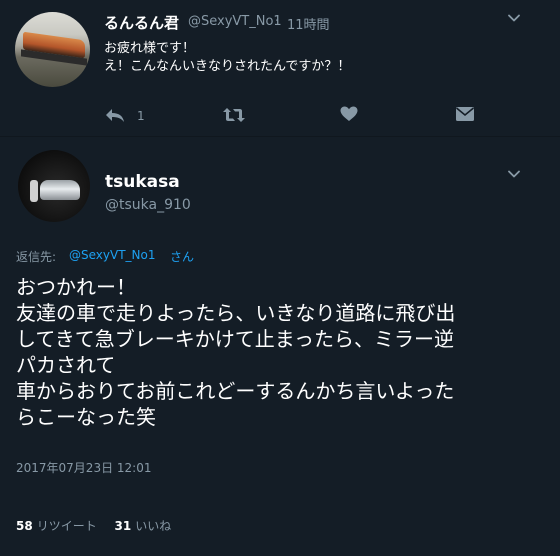 The height and width of the screenshot is (556, 560). Describe the element at coordinates (60, 190) in the screenshot. I see `avatar-car-shape` at that location.